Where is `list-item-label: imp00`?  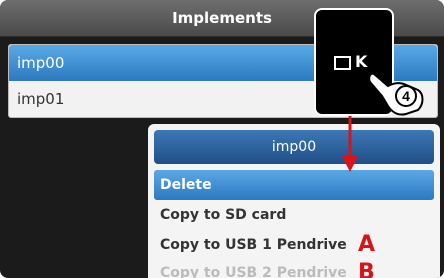
list-item-label: imp00 is located at coordinates (41, 63).